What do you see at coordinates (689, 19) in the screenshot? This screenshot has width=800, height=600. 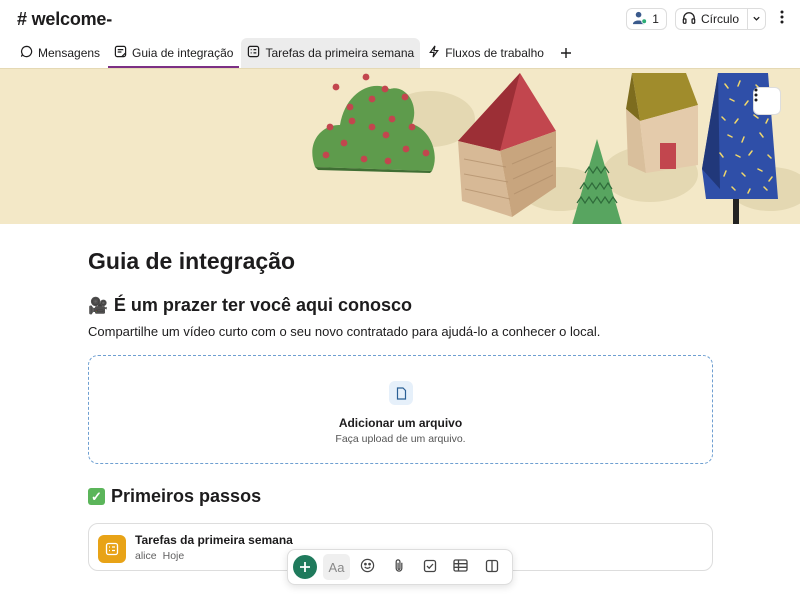 I see `headphones-icon` at bounding box center [689, 19].